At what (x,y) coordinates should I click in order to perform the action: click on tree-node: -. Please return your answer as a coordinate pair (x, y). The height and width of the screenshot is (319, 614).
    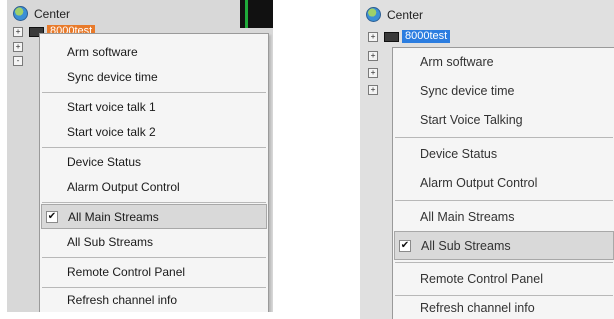
    Looking at the image, I should click on (18, 61).